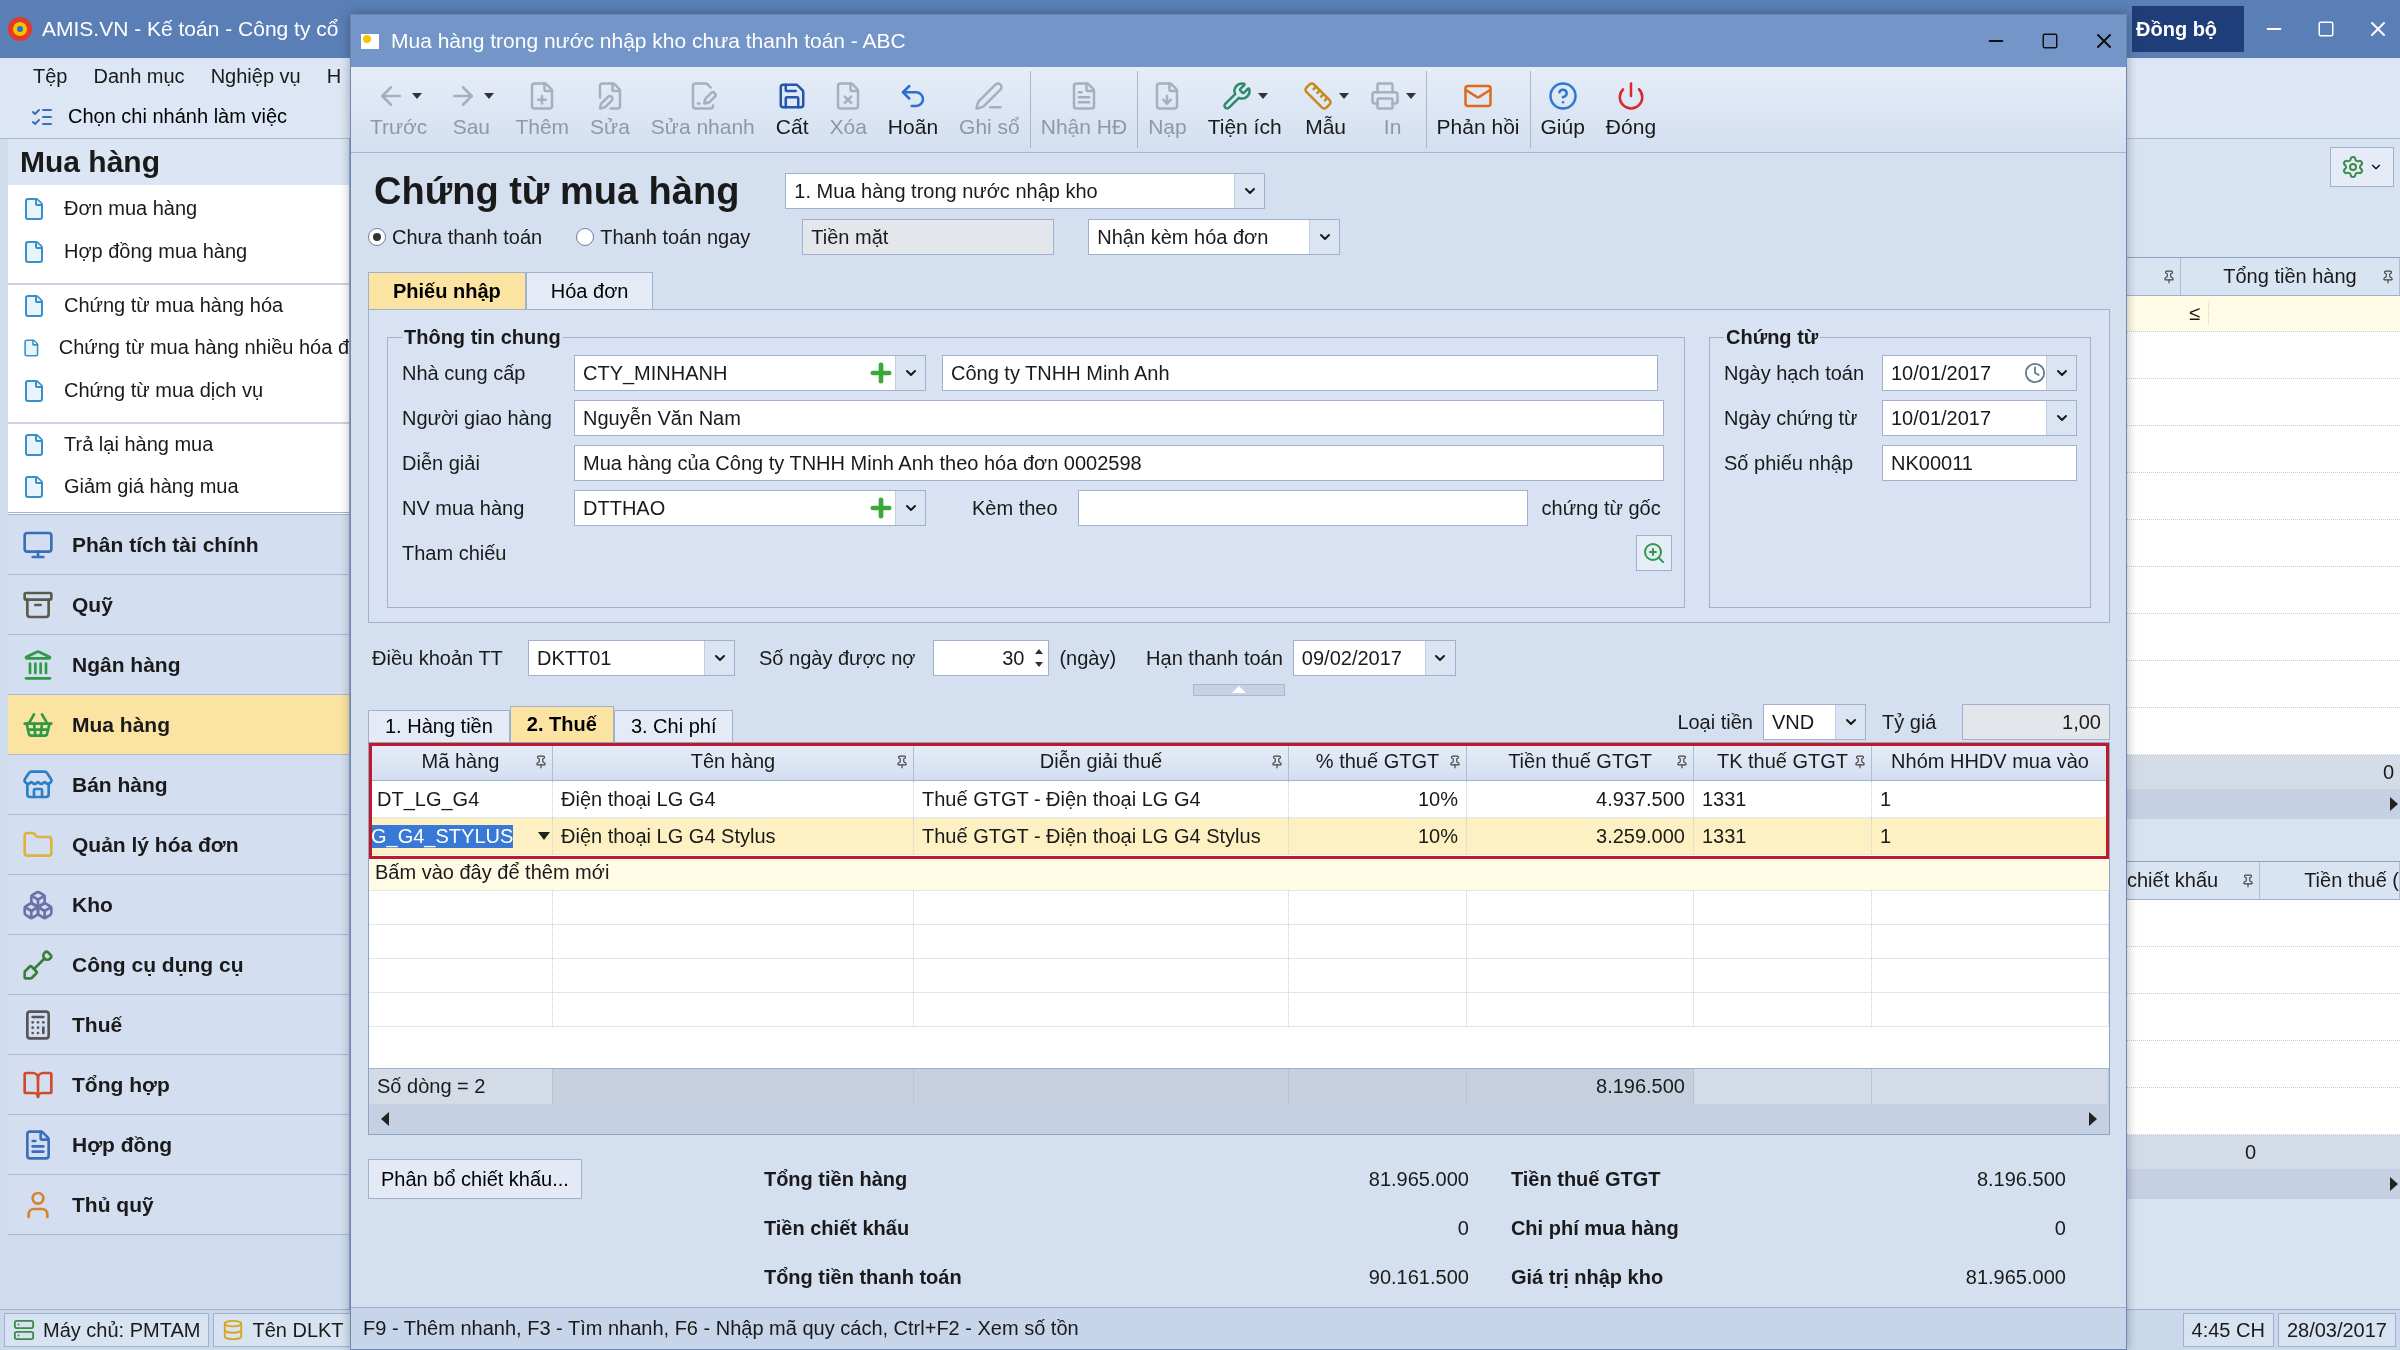 This screenshot has width=2400, height=1350. What do you see at coordinates (912, 109) in the screenshot?
I see `toolbar-button: Hoãn` at bounding box center [912, 109].